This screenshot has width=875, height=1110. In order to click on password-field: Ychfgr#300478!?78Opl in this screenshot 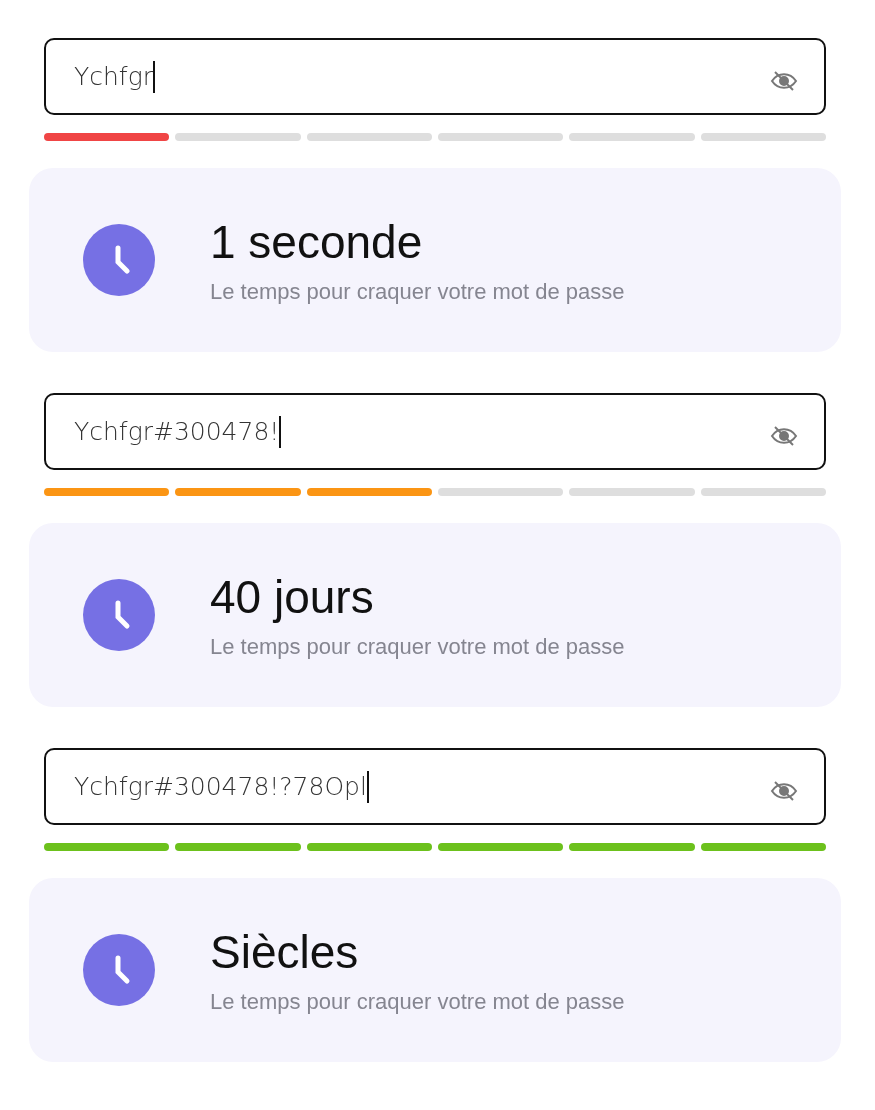, I will do `click(435, 786)`.